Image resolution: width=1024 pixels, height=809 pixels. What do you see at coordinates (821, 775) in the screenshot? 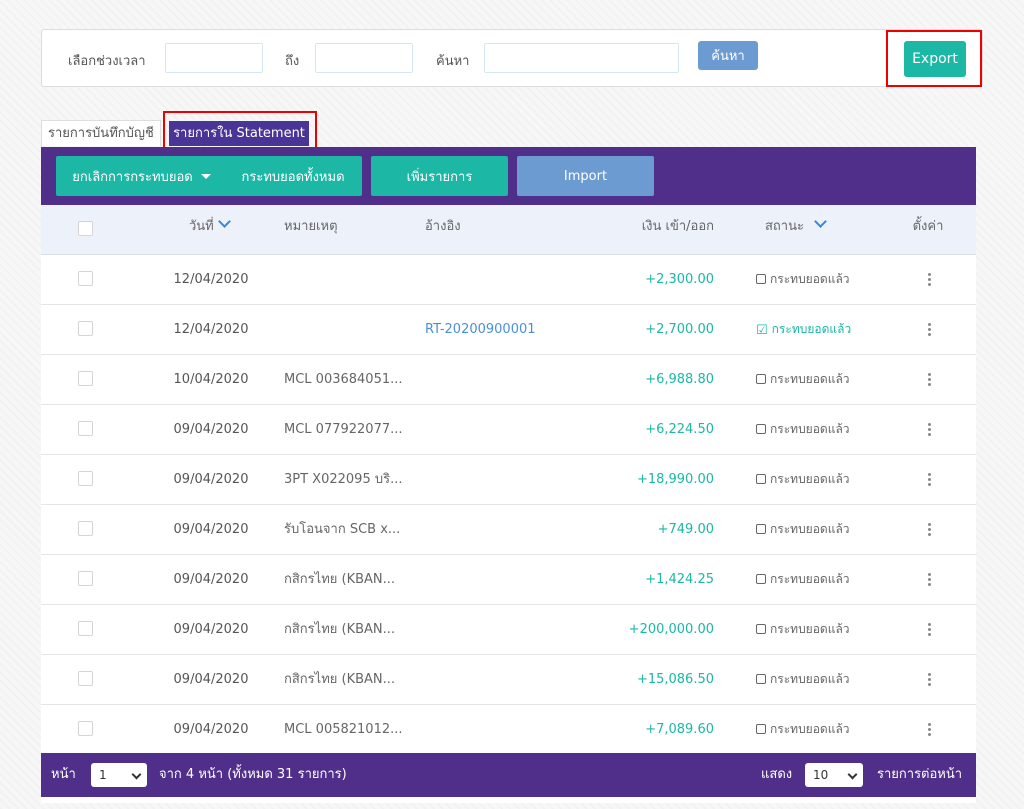
I see `per-page-value: 10` at bounding box center [821, 775].